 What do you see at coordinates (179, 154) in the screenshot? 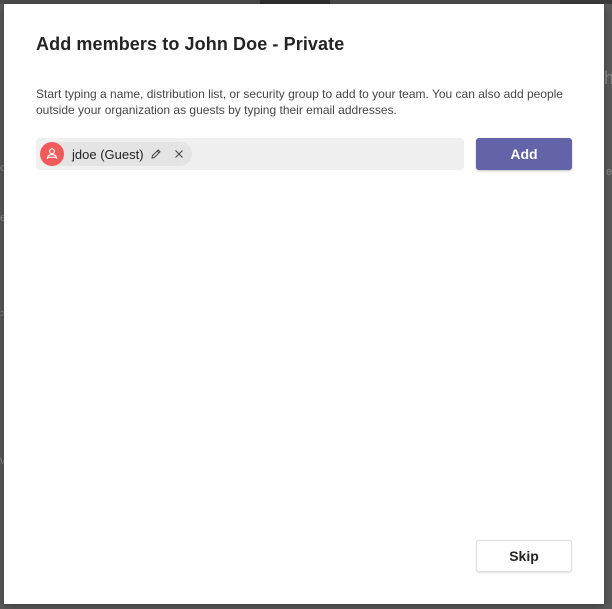
I see `remove-member-close-icon` at bounding box center [179, 154].